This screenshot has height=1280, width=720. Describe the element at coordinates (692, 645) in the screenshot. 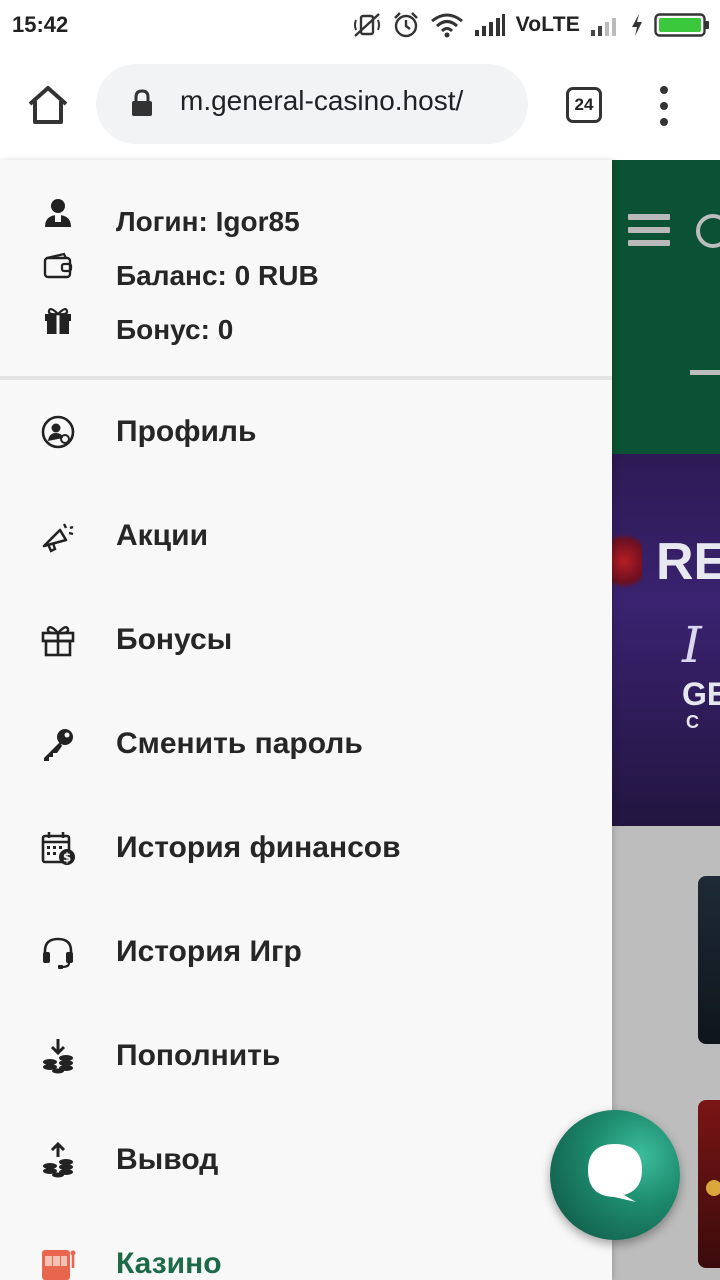

I see `banner-script-text: I` at that location.